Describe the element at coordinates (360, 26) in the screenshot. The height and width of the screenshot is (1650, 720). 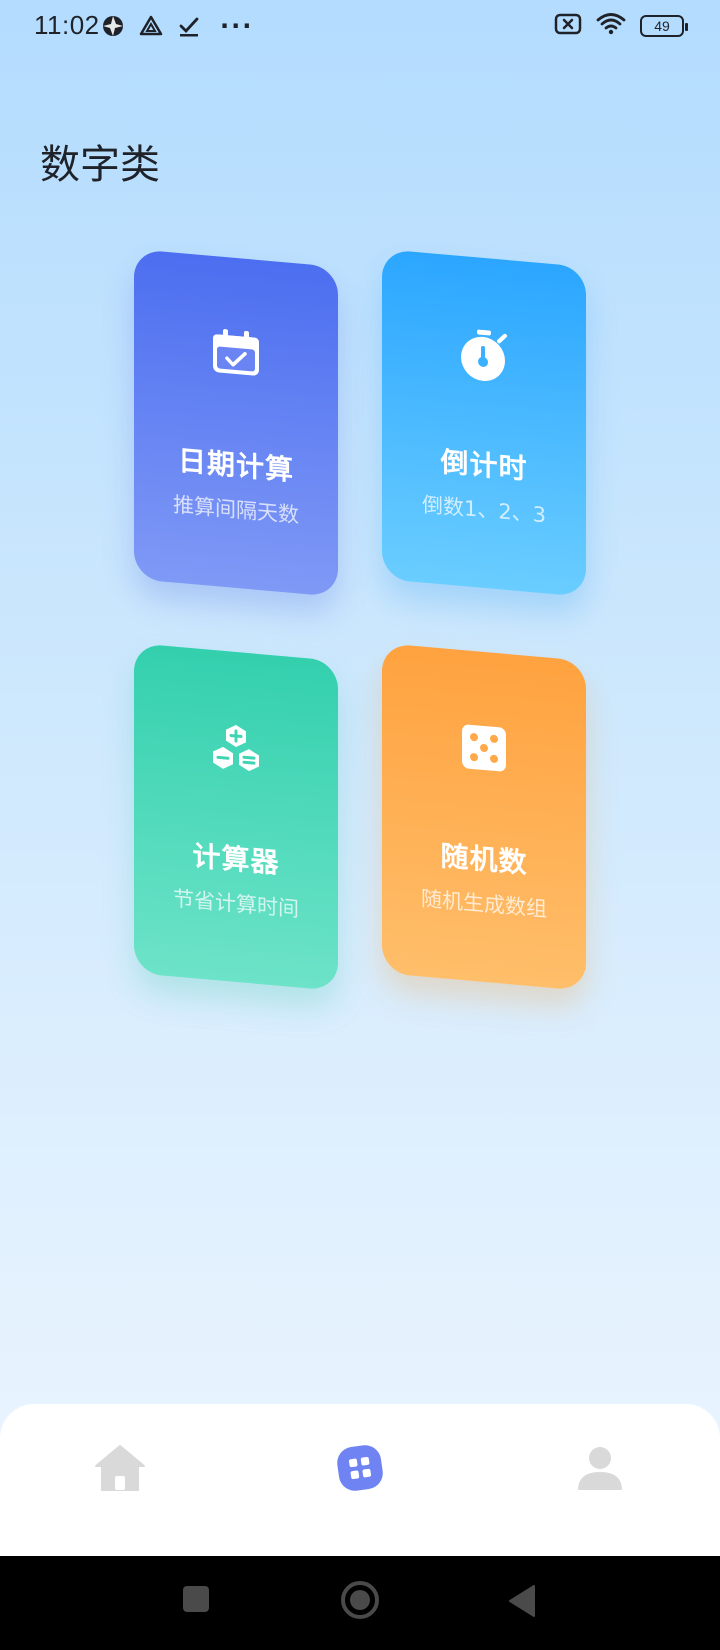
I see `status-bar: 11:02 ··· 49` at that location.